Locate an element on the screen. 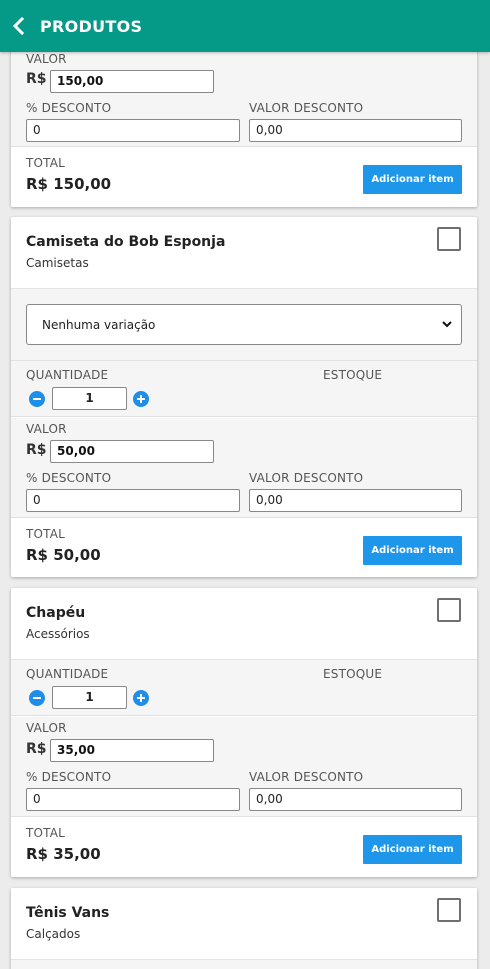 The height and width of the screenshot is (969, 490). product-card: Tênis Vans Calçados is located at coordinates (244, 928).